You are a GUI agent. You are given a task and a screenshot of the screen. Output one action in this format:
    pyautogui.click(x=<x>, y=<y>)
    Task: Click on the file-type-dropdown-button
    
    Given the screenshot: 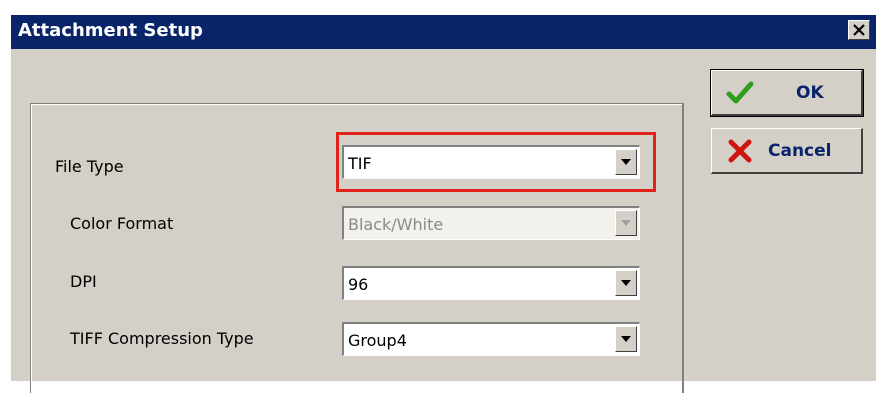 What is the action you would take?
    pyautogui.click(x=626, y=162)
    